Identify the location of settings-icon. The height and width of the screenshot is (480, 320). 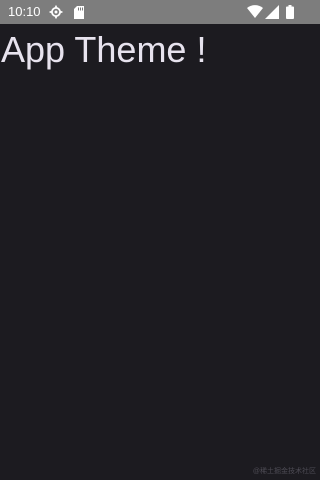
(56, 12).